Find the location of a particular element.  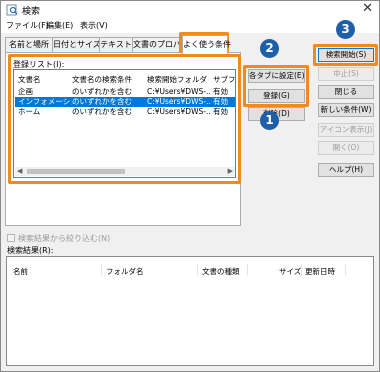

menu-view: 表示(V) is located at coordinates (94, 25).